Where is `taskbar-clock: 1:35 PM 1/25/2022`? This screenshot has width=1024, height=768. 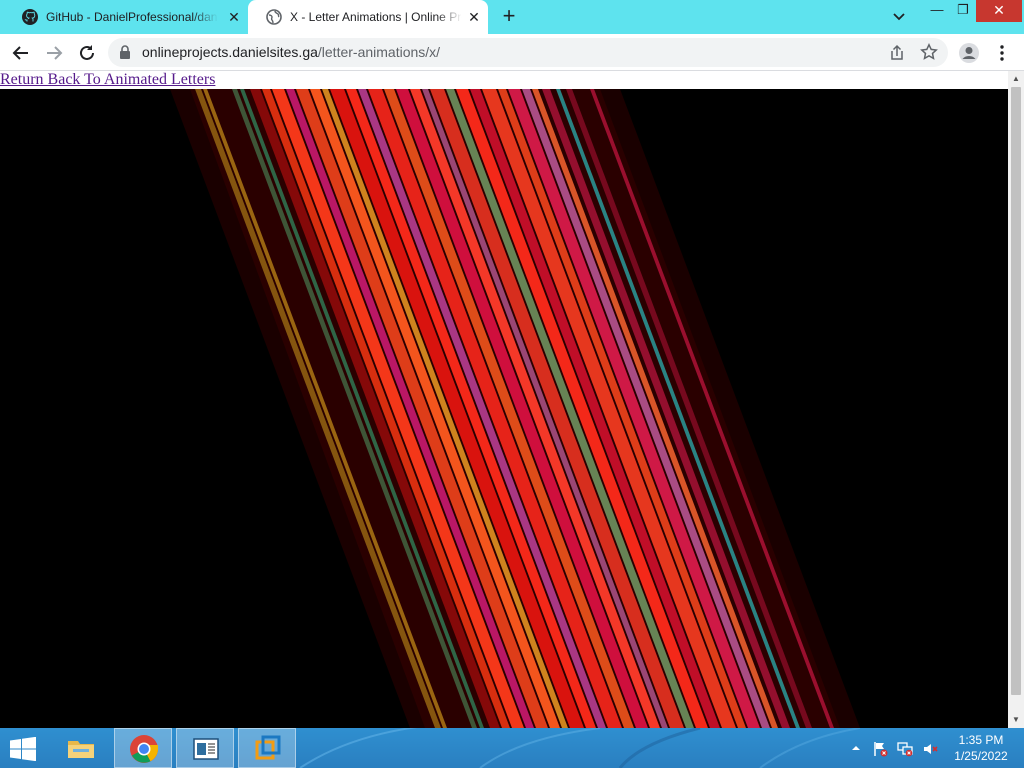 taskbar-clock: 1:35 PM 1/25/2022 is located at coordinates (981, 748).